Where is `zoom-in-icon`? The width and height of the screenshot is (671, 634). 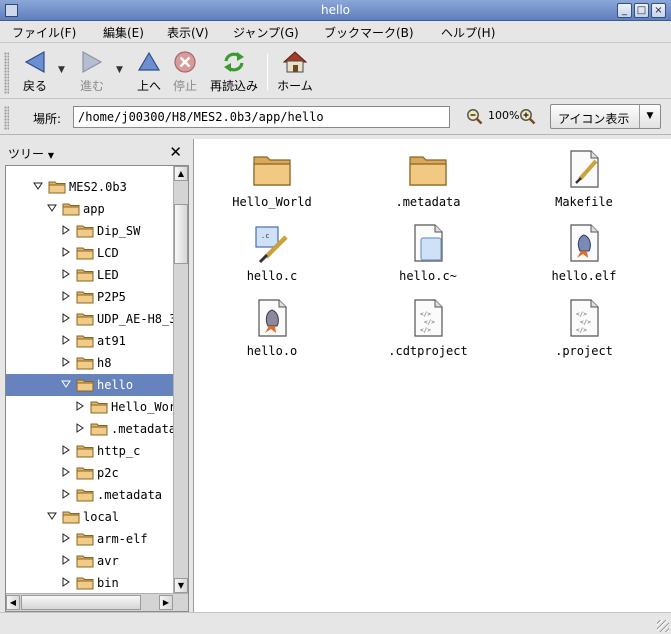
zoom-in-icon is located at coordinates (527, 116).